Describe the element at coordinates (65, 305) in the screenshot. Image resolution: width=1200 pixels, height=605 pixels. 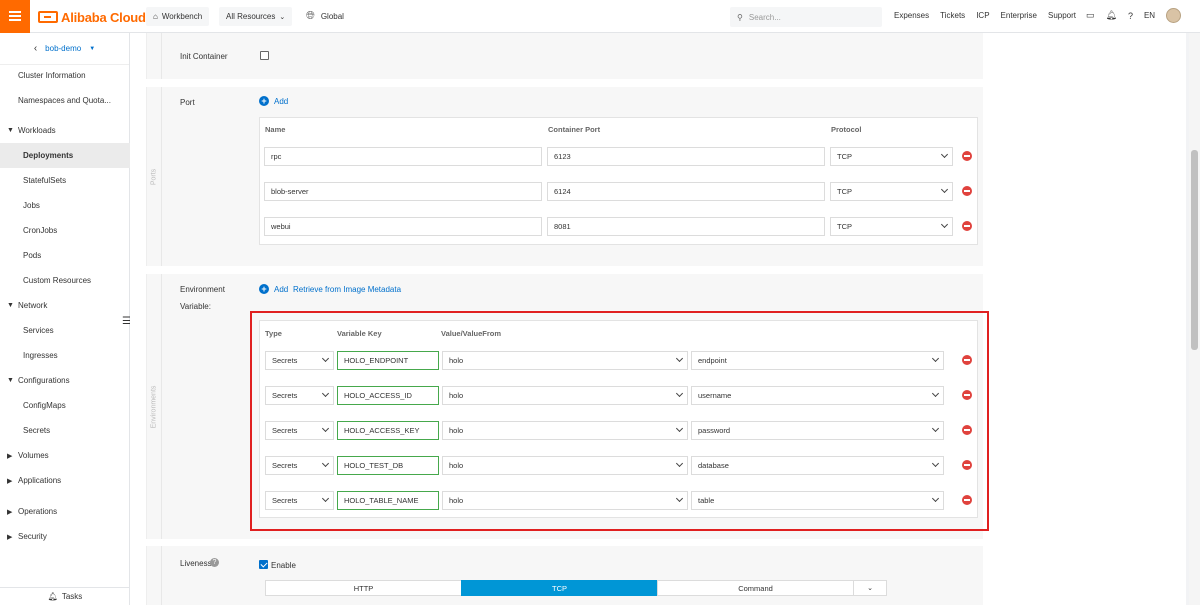
I see `sidebar-group-network: ▼ Network` at that location.